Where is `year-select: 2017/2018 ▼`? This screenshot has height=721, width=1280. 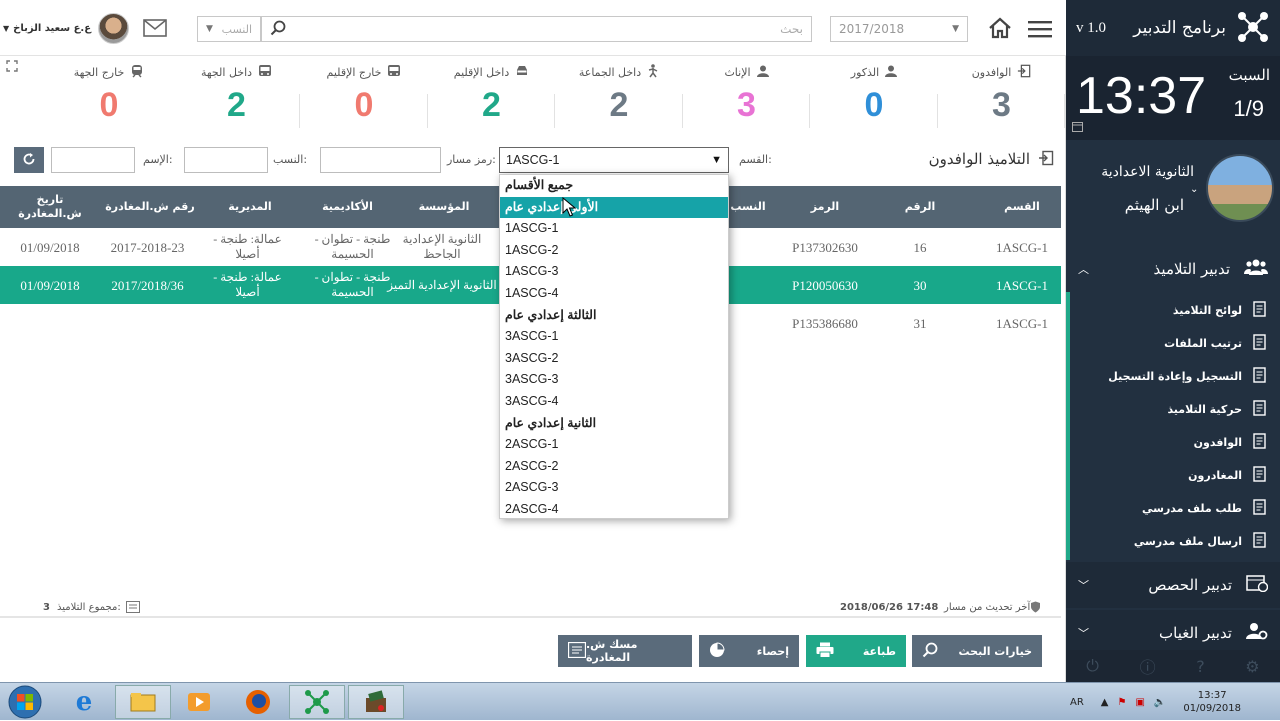
year-select: 2017/2018 ▼ is located at coordinates (899, 29).